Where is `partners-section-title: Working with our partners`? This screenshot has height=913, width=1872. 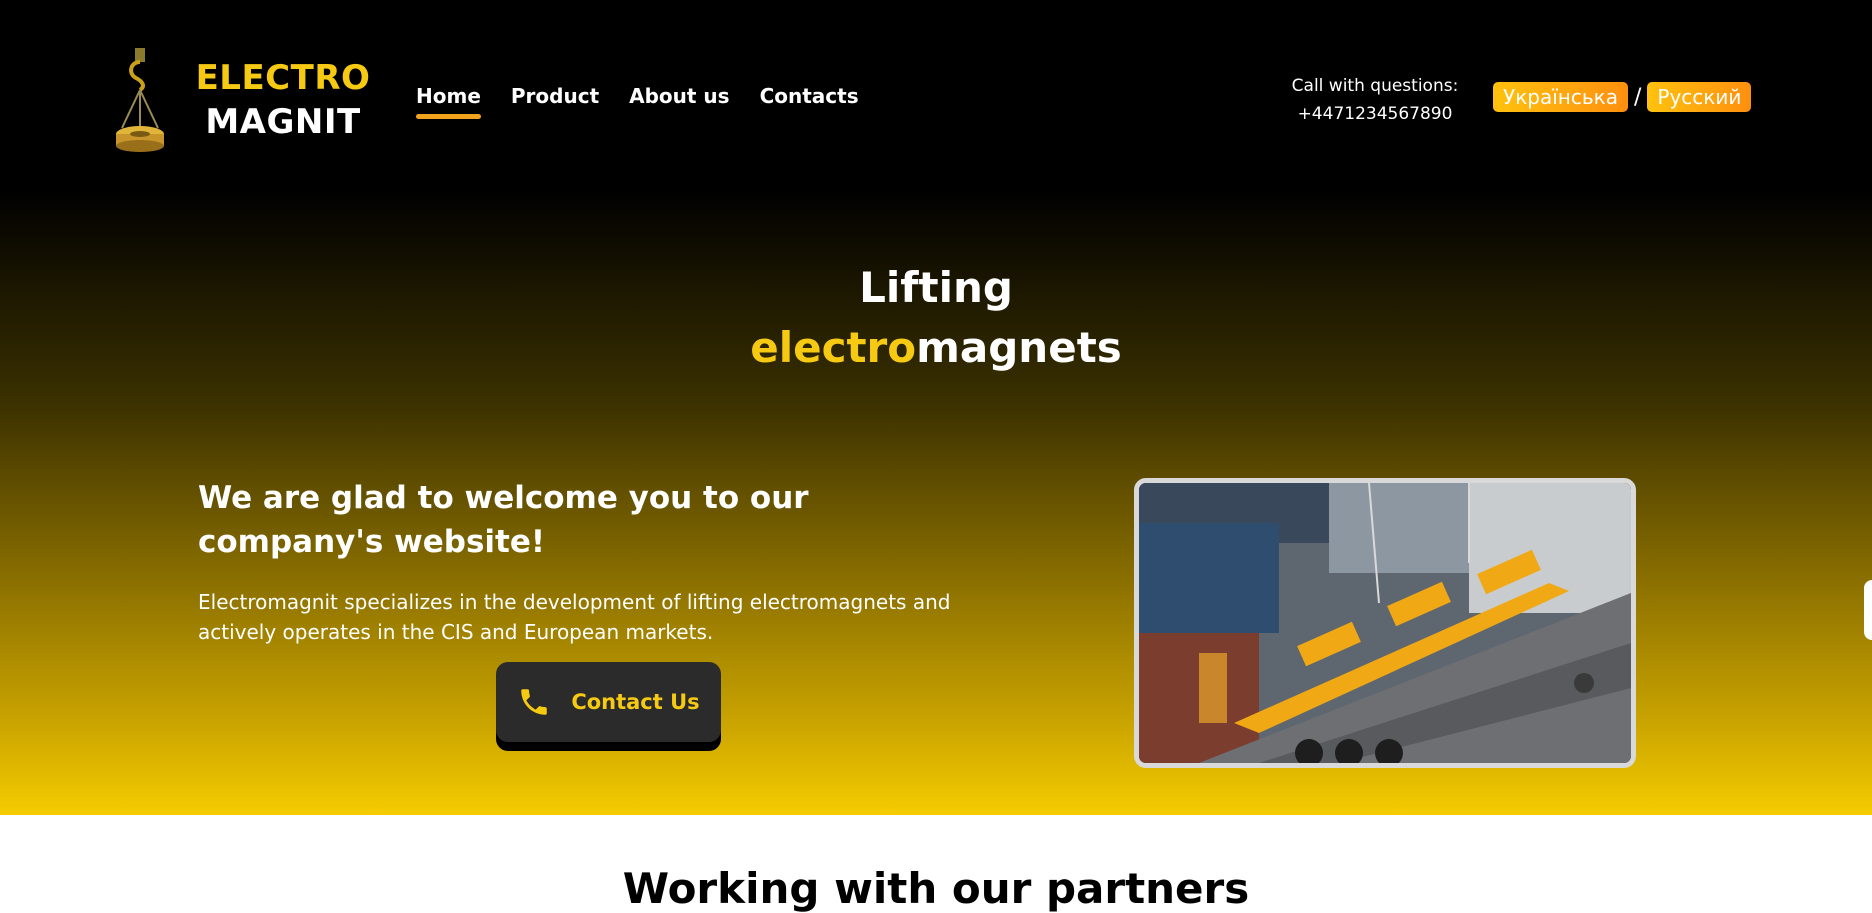 partners-section-title: Working with our partners is located at coordinates (936, 888).